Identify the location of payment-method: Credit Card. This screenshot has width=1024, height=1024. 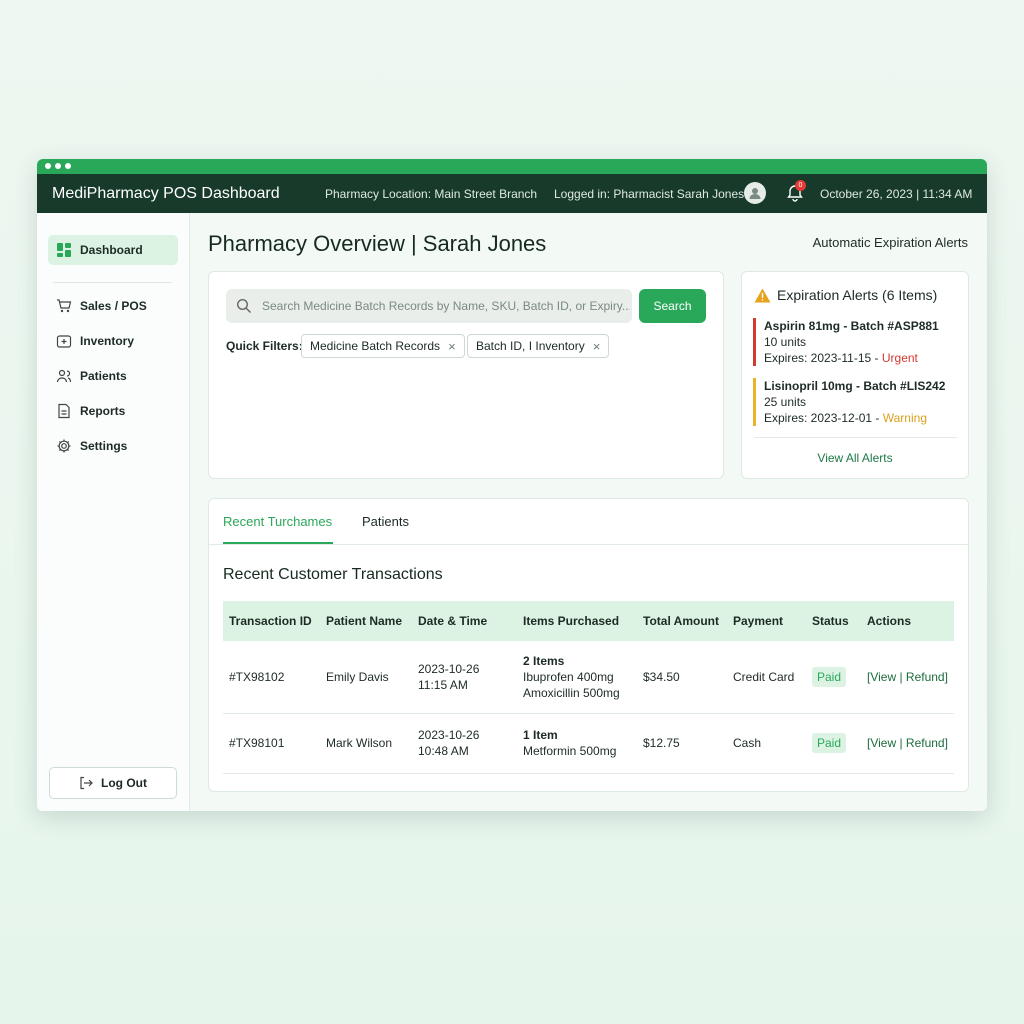
(766, 677).